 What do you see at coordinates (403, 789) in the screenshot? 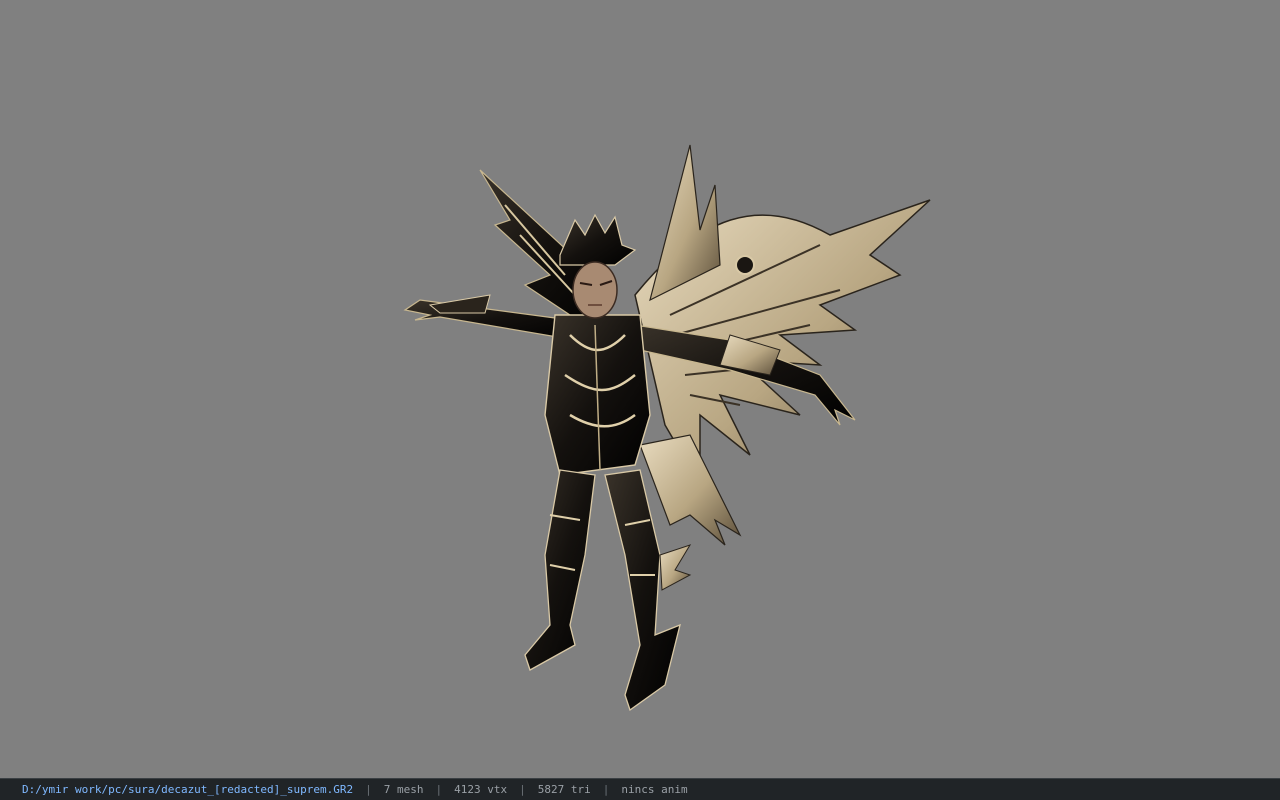
I see `mesh-count: 7 mesh` at bounding box center [403, 789].